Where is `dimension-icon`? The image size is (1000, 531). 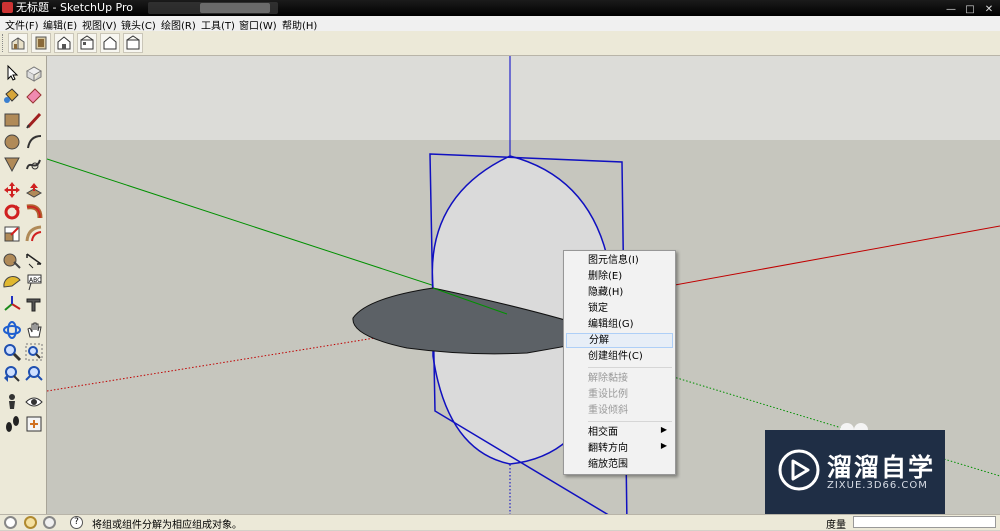
dimension-icon is located at coordinates (34, 260).